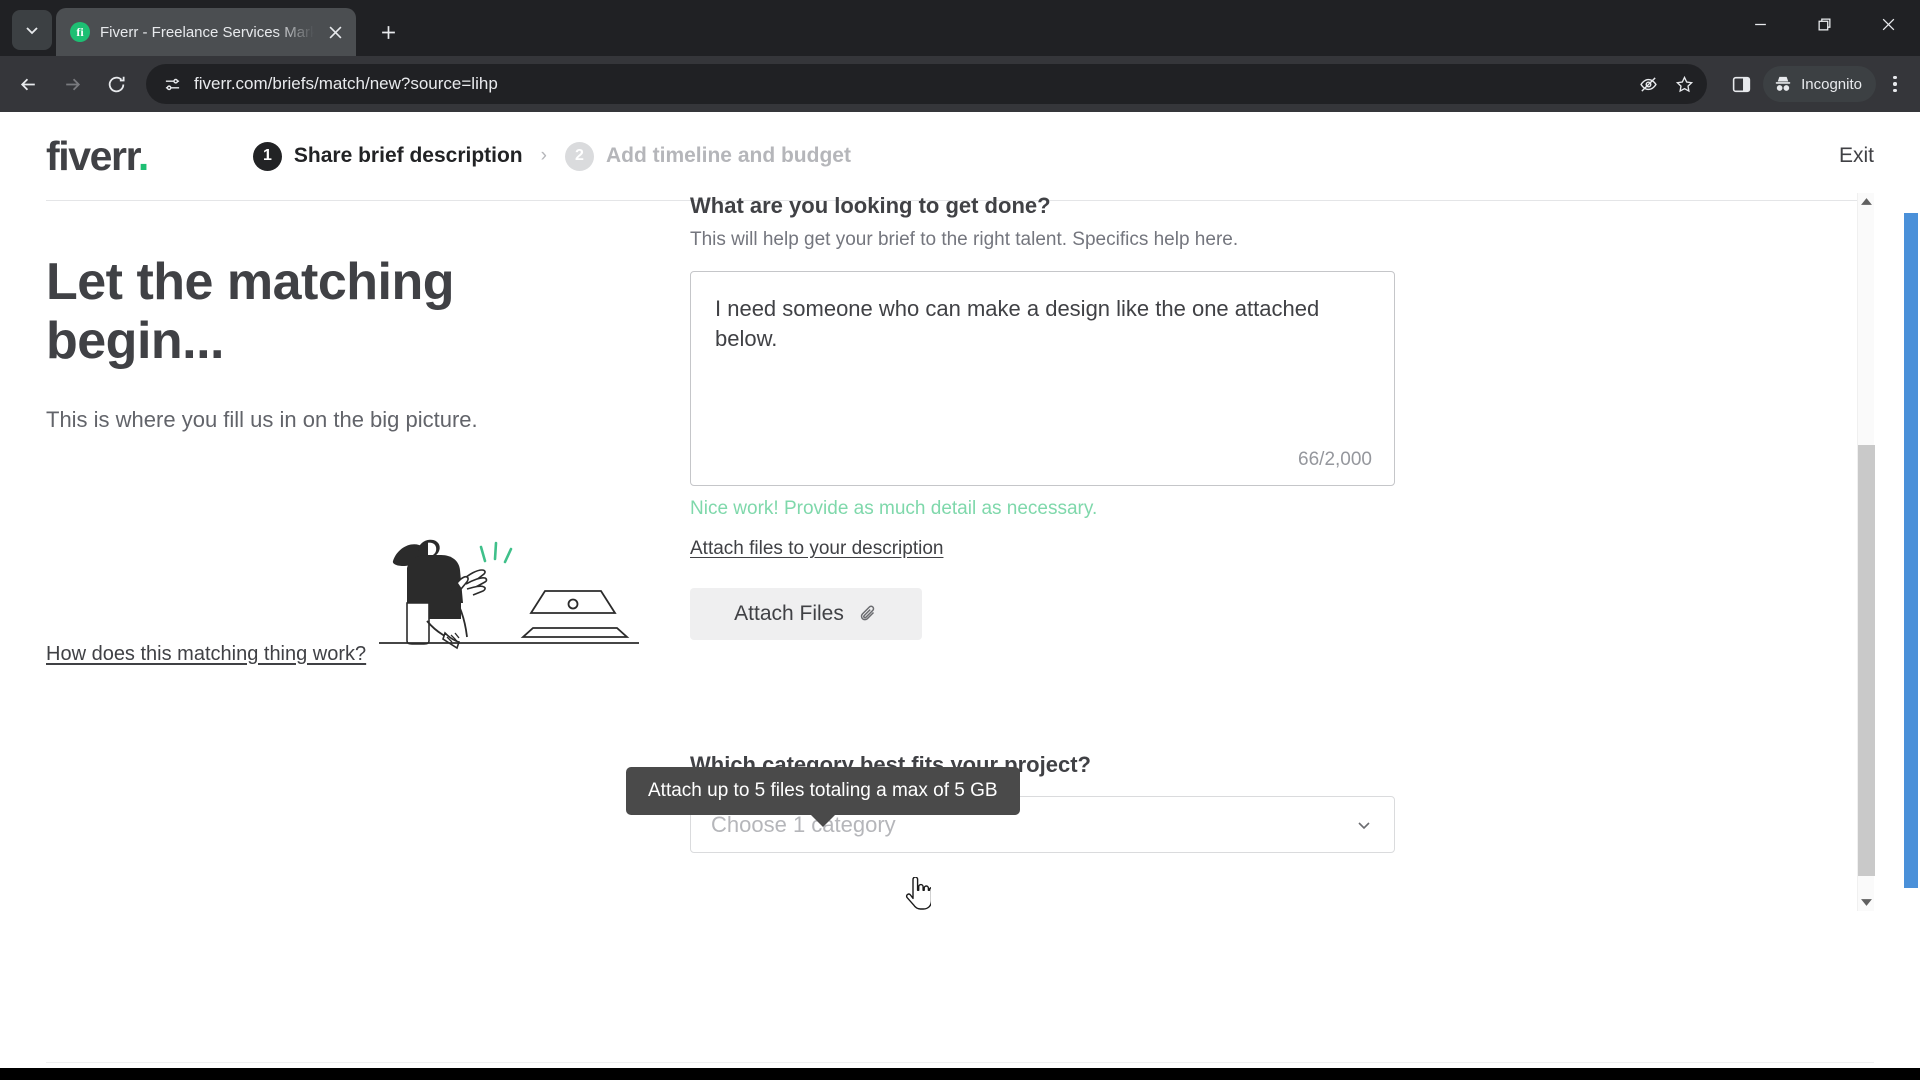 The image size is (1920, 1080). I want to click on restore-icon, so click(1824, 24).